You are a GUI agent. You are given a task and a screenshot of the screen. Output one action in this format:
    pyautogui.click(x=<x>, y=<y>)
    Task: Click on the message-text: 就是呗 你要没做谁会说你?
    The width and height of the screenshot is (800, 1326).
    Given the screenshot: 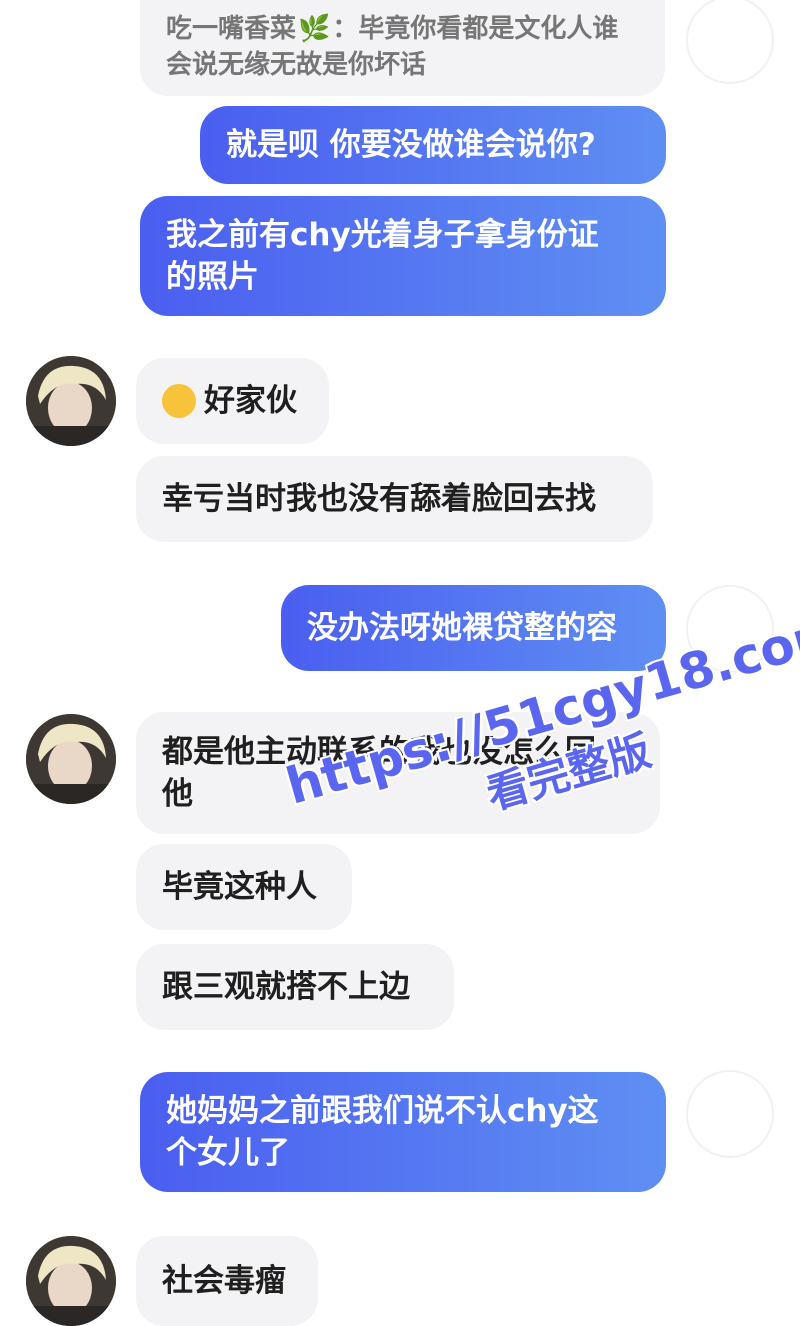 What is the action you would take?
    pyautogui.click(x=411, y=145)
    